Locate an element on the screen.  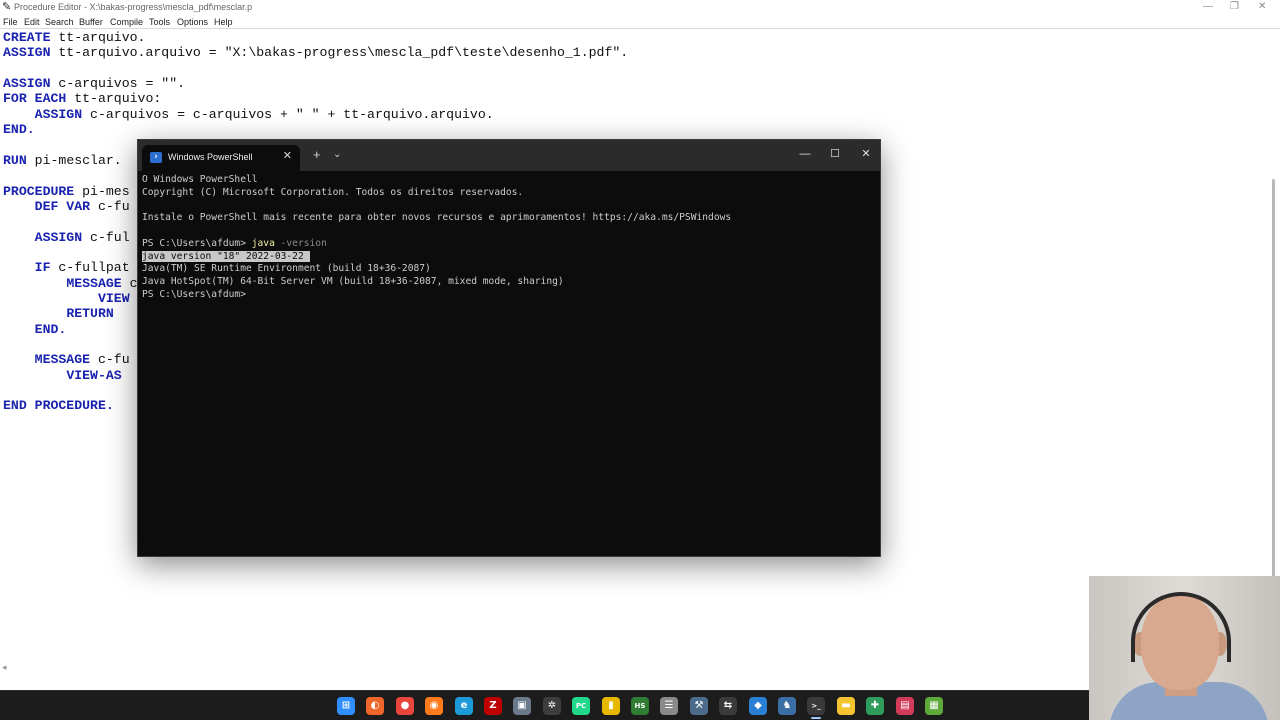
code-line: END PROCEDURE. is located at coordinates (58, 405).